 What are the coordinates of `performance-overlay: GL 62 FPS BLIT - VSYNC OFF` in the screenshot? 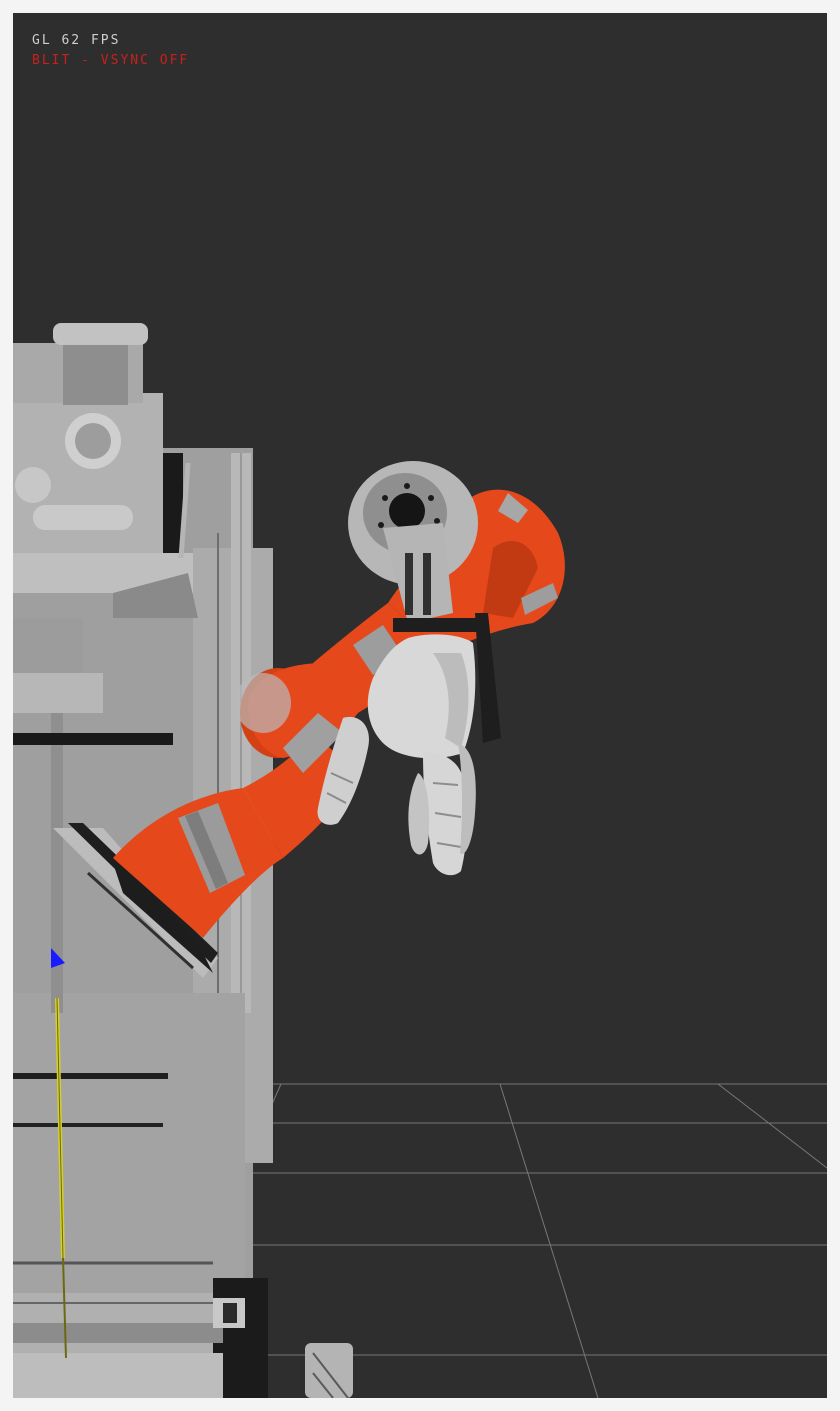 It's located at (110, 51).